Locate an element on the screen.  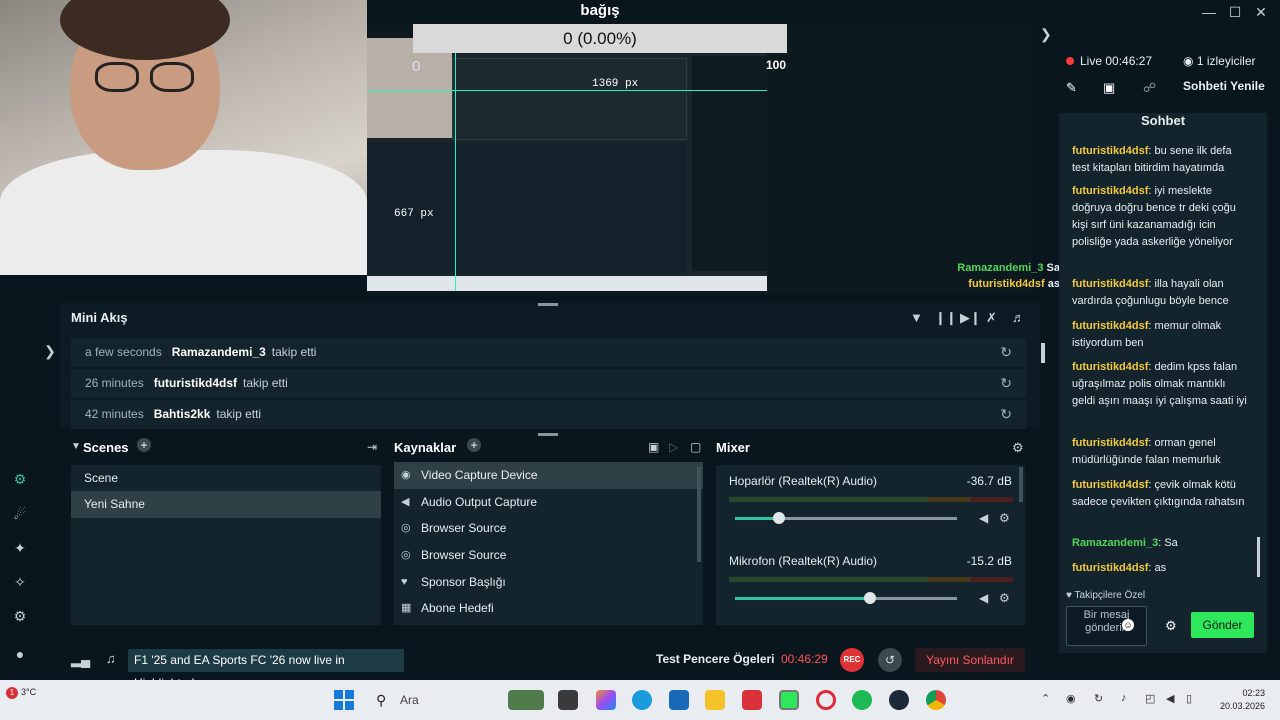
store-icon is located at coordinates (679, 700).